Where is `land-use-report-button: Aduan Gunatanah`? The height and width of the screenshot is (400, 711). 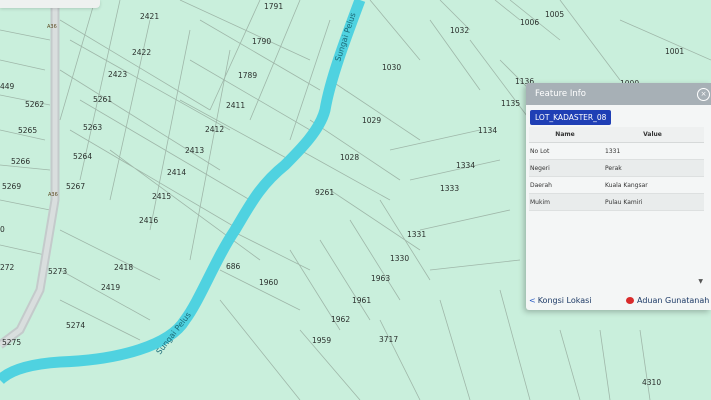
land-use-report-button: Aduan Gunatanah is located at coordinates (667, 300).